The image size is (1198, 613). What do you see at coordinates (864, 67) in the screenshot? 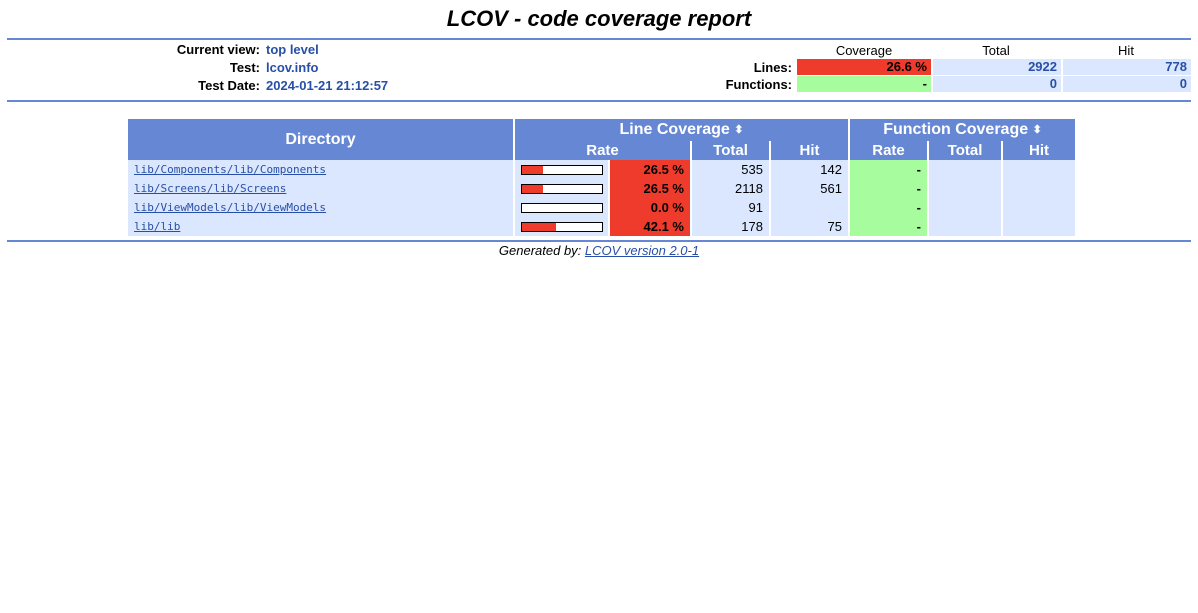
I see `lines-coverage: 26.6 %` at bounding box center [864, 67].